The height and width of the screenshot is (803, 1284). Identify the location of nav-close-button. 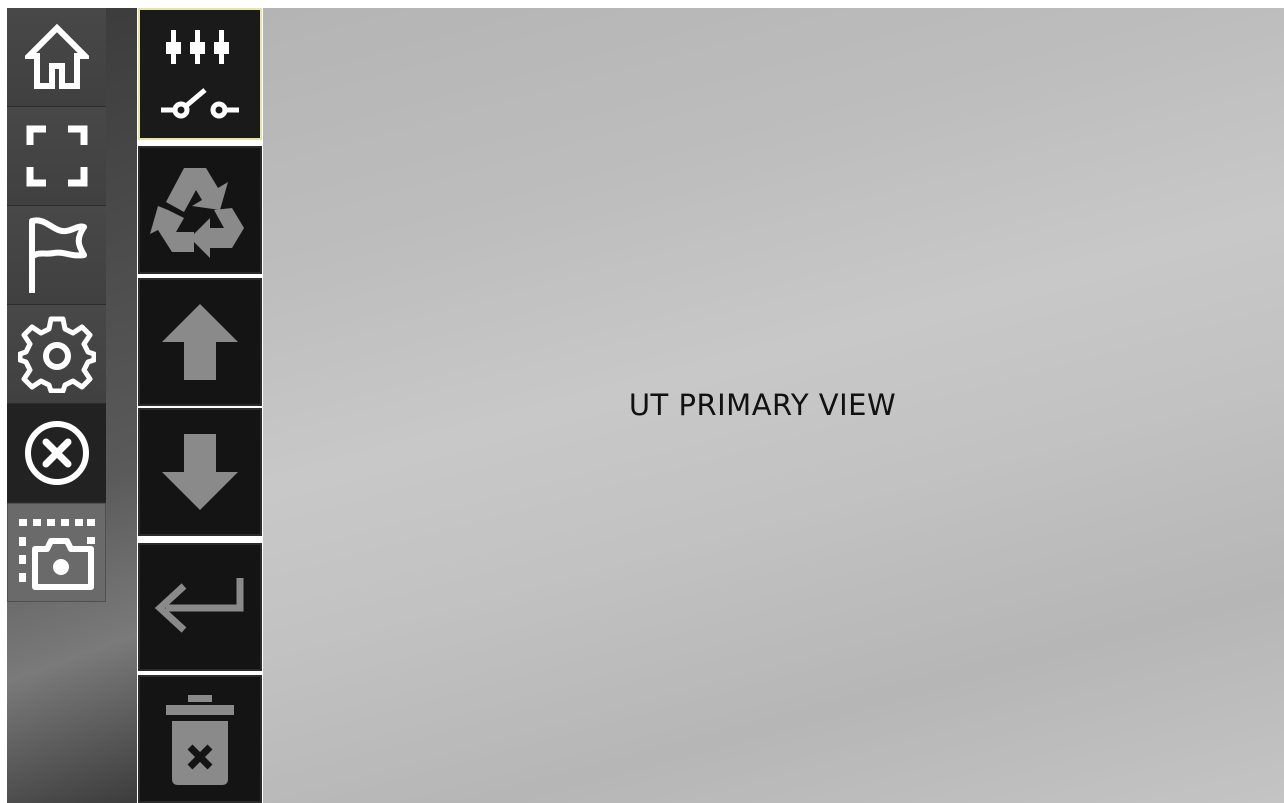
(56, 453).